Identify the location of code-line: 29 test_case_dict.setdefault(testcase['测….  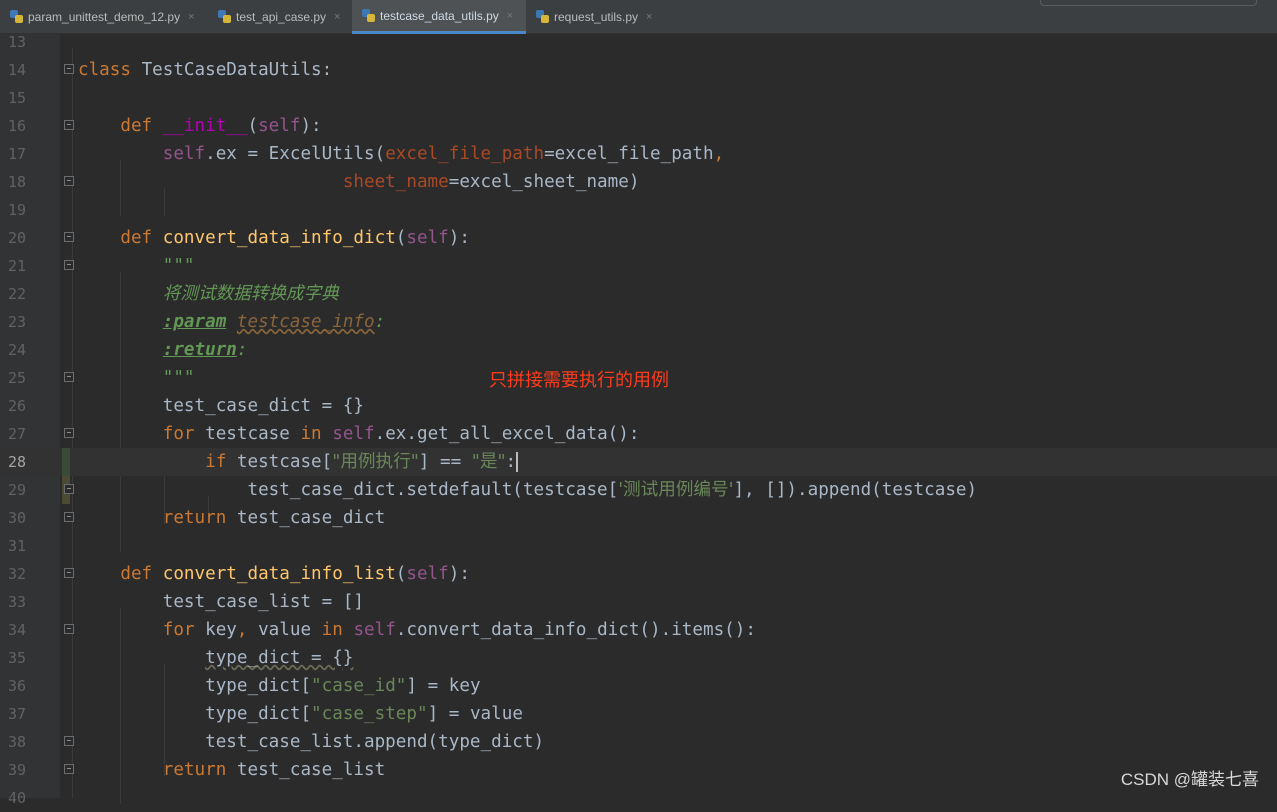
(638, 490).